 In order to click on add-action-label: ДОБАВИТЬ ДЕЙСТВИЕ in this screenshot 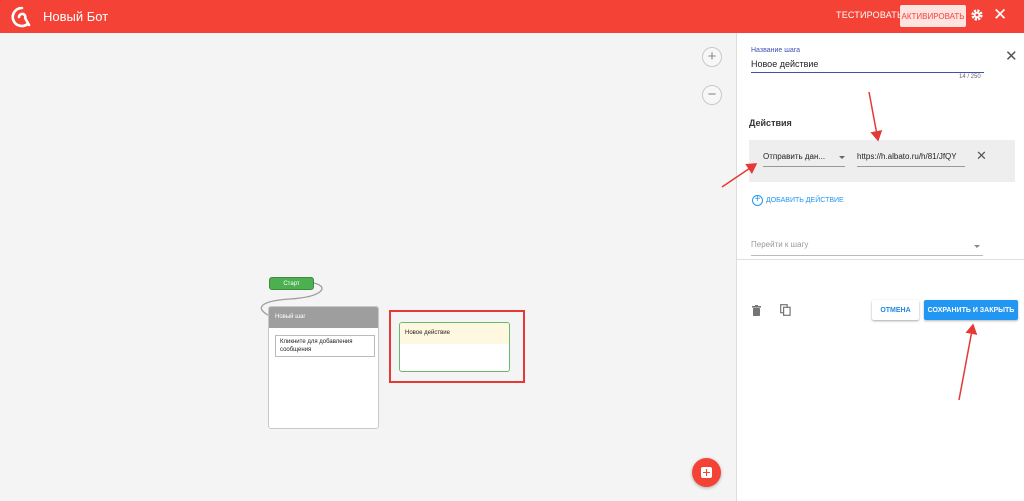, I will do `click(805, 200)`.